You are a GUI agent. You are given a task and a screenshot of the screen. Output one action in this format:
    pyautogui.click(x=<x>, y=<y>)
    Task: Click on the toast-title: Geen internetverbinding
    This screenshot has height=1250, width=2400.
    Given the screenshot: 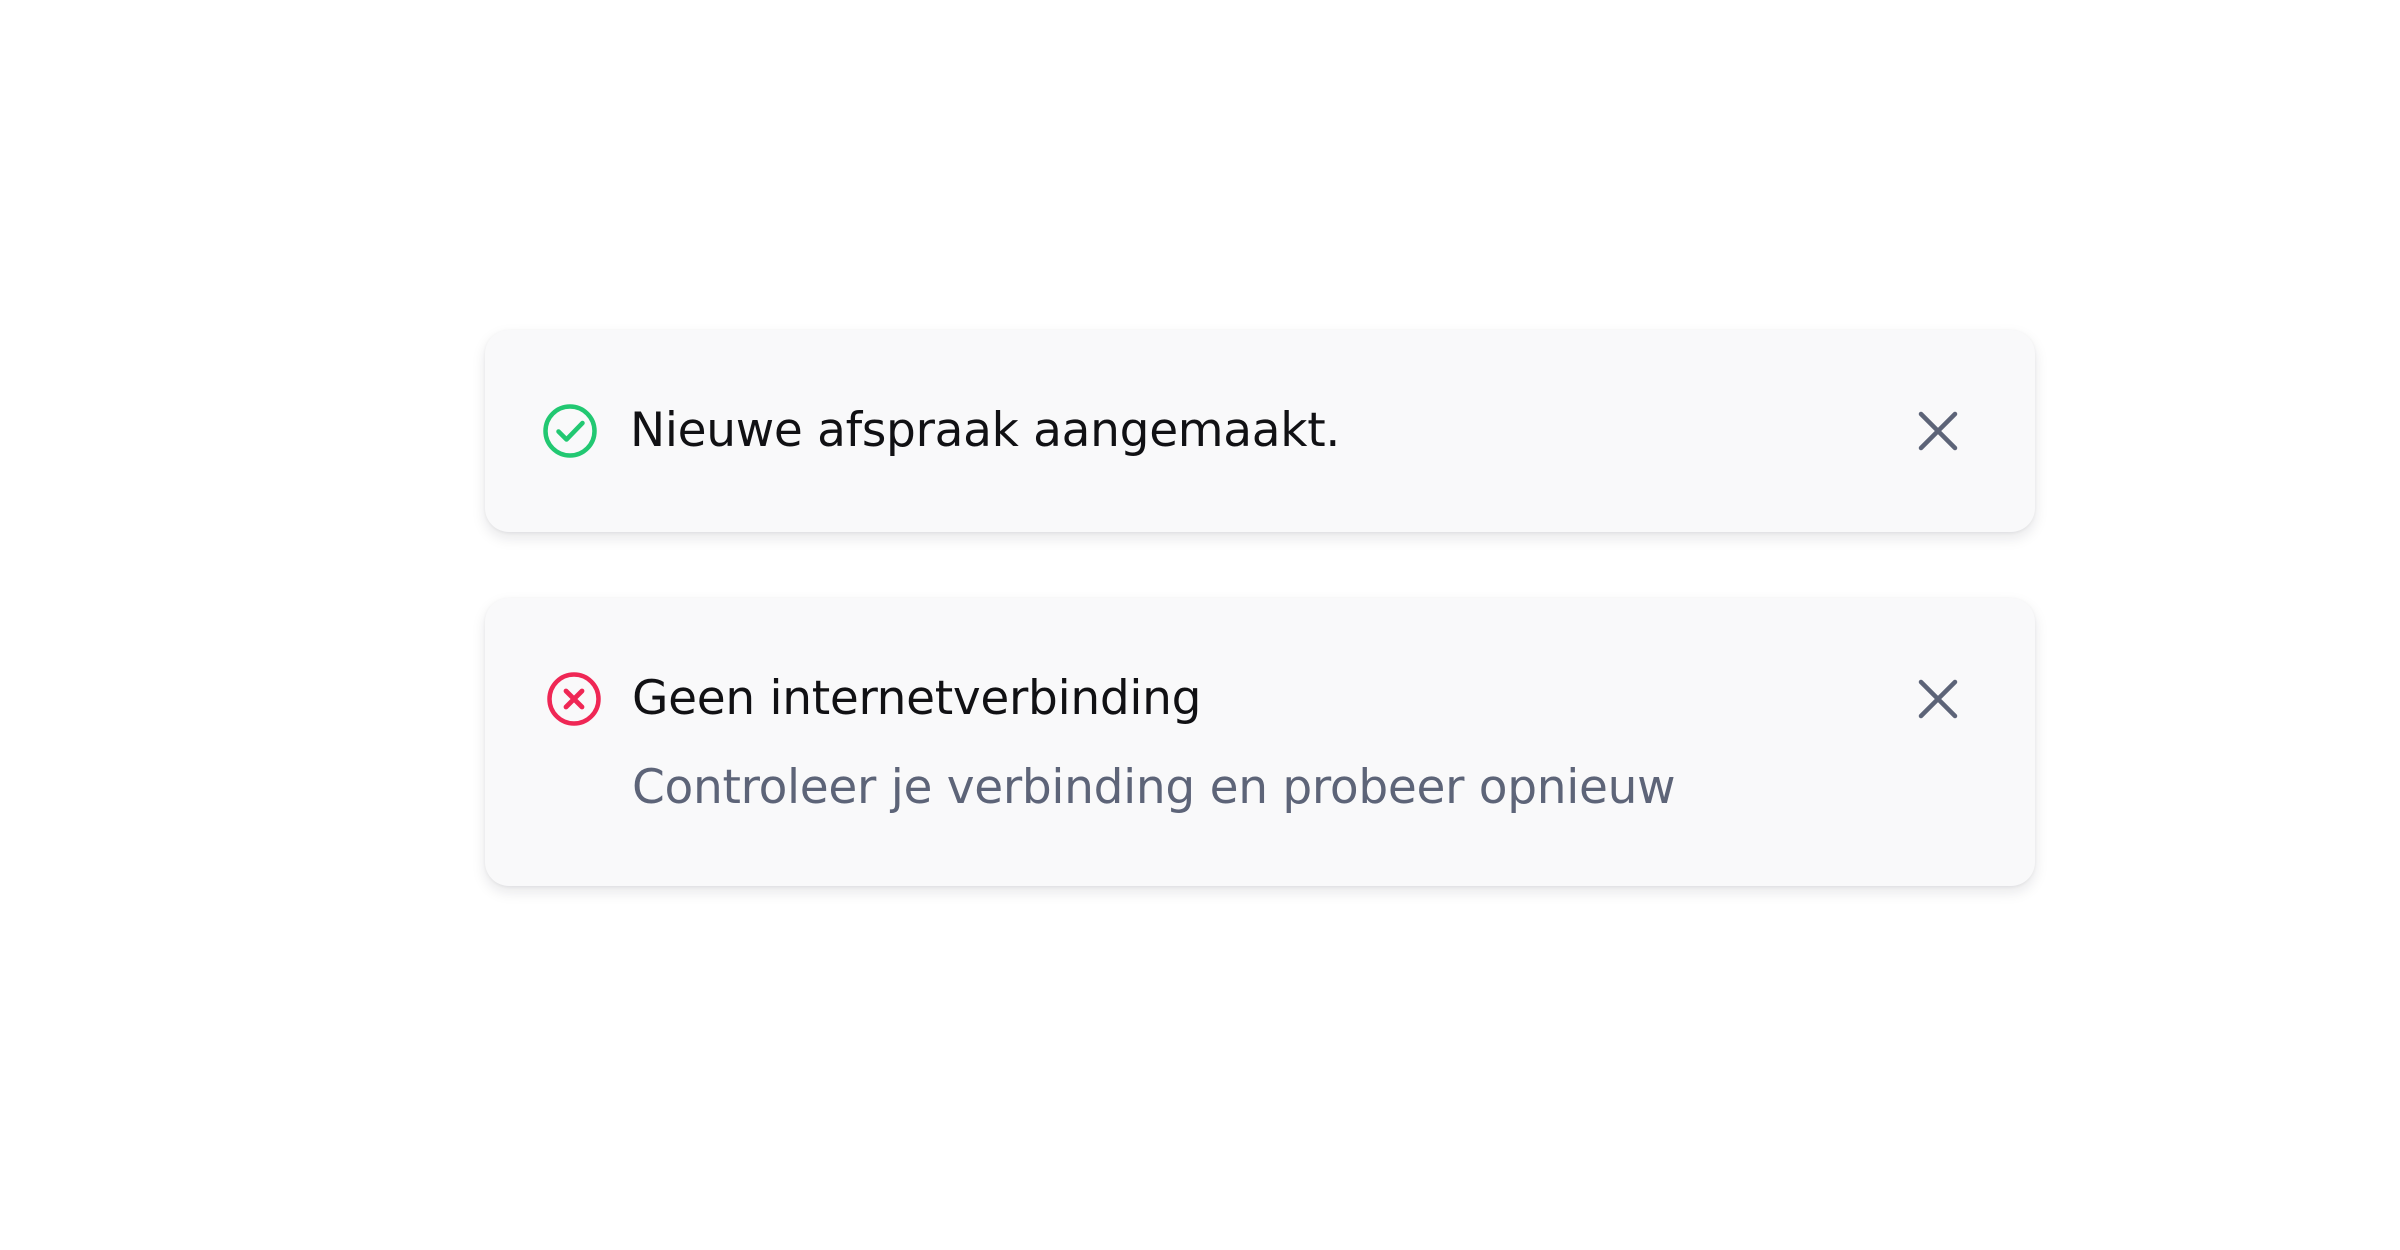 What is the action you would take?
    pyautogui.click(x=917, y=698)
    